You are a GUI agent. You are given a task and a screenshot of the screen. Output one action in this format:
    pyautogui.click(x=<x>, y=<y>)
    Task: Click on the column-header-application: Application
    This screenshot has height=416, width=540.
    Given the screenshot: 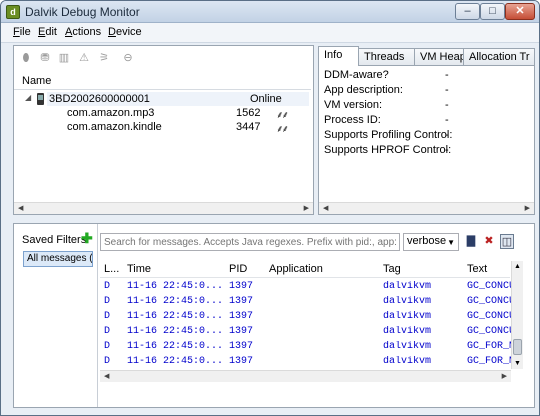 What is the action you would take?
    pyautogui.click(x=296, y=269)
    